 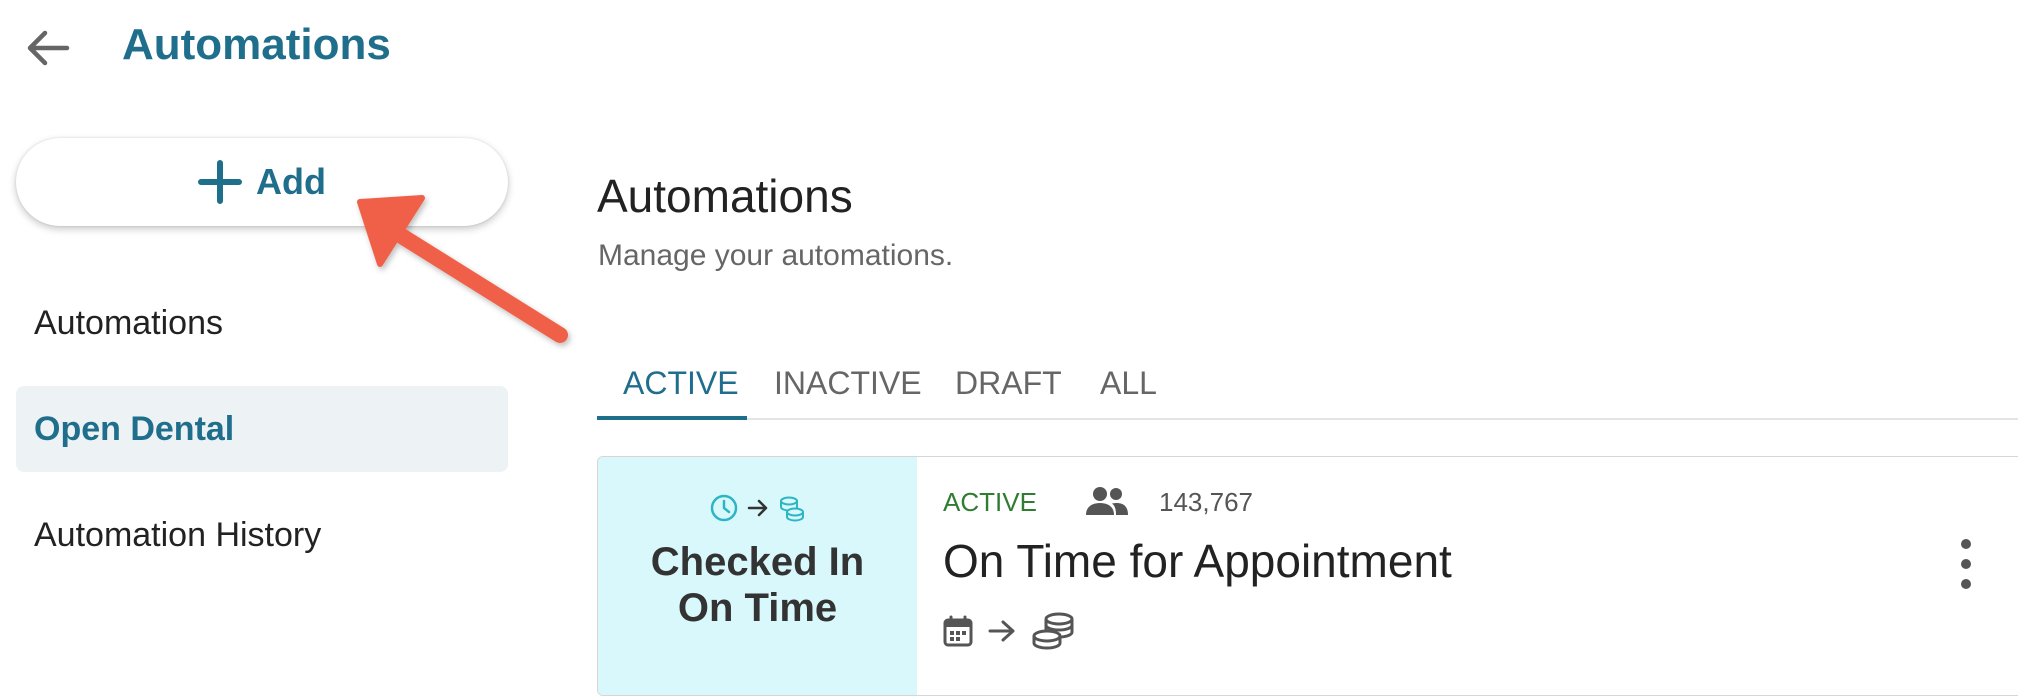 I want to click on tab-all: ALL, so click(x=1128, y=383).